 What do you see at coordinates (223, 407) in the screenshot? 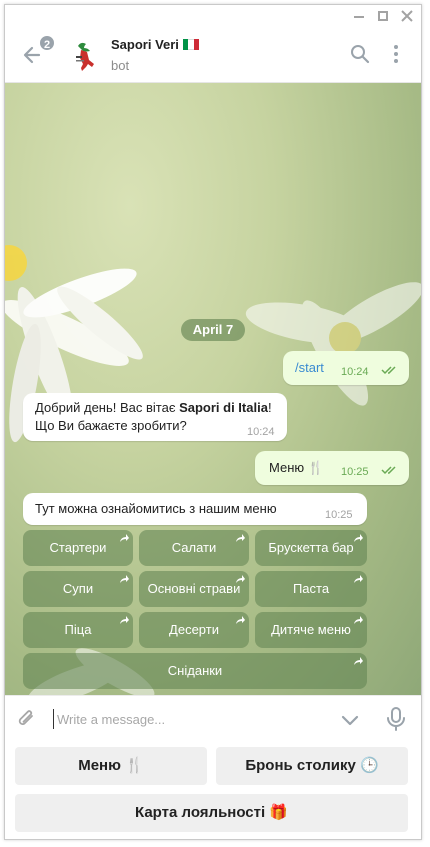
I see `message-text-bold: Sapori di Italia` at bounding box center [223, 407].